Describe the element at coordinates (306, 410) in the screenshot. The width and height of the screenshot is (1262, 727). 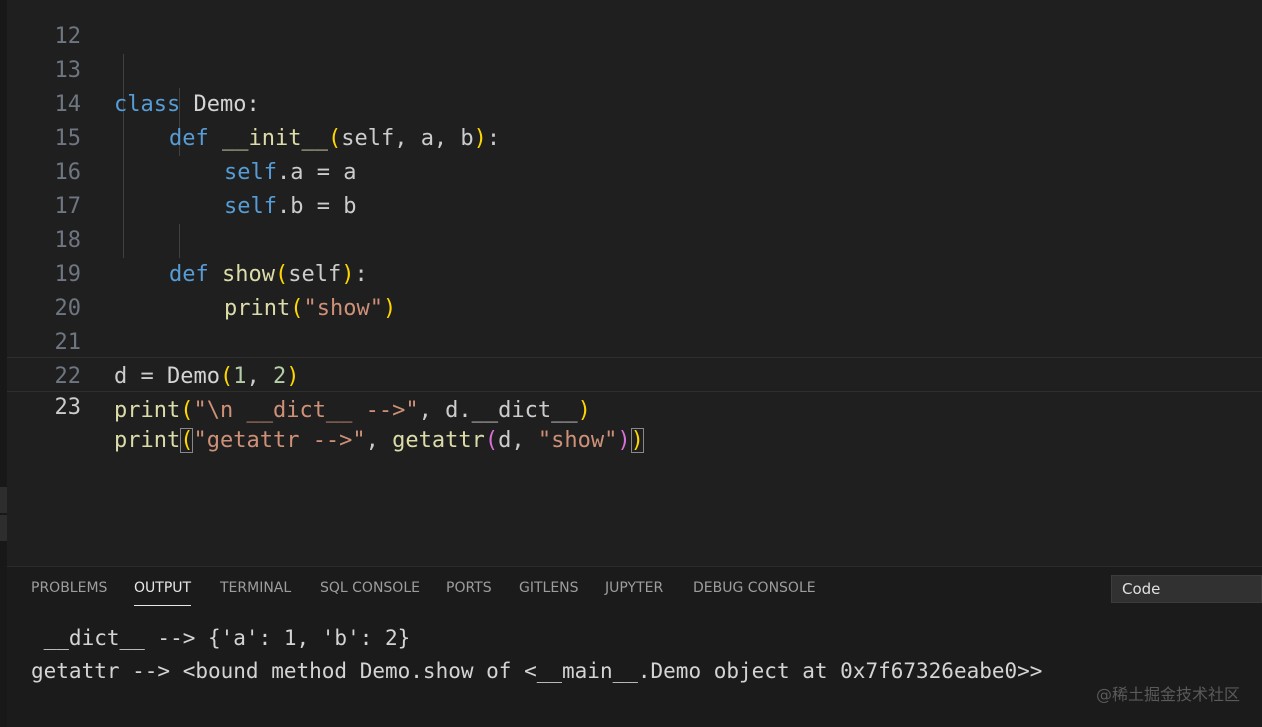
I see `string-token: "\n __dict__ -->"` at that location.